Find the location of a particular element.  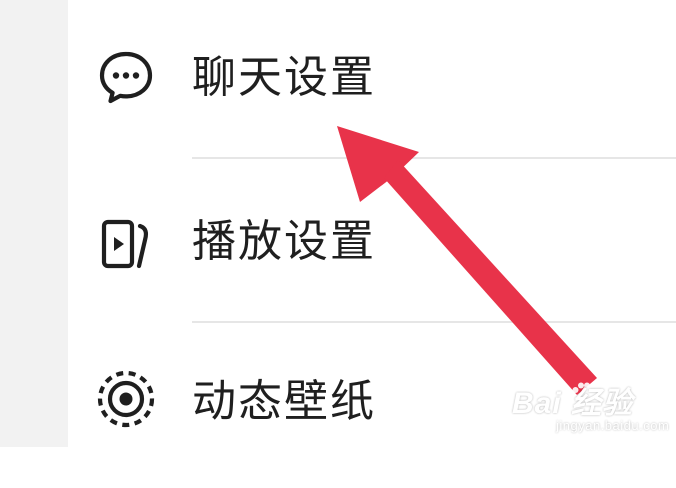

left-panel-edge is located at coordinates (34, 223).